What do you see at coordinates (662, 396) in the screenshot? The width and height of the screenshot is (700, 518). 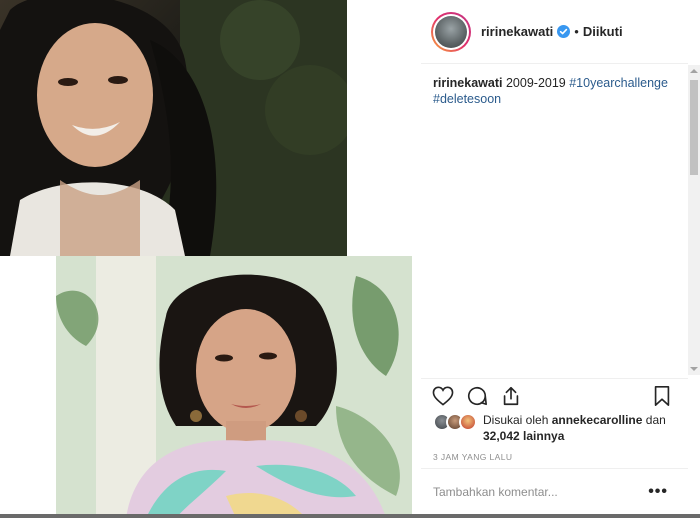 I see `bookmark-icon` at bounding box center [662, 396].